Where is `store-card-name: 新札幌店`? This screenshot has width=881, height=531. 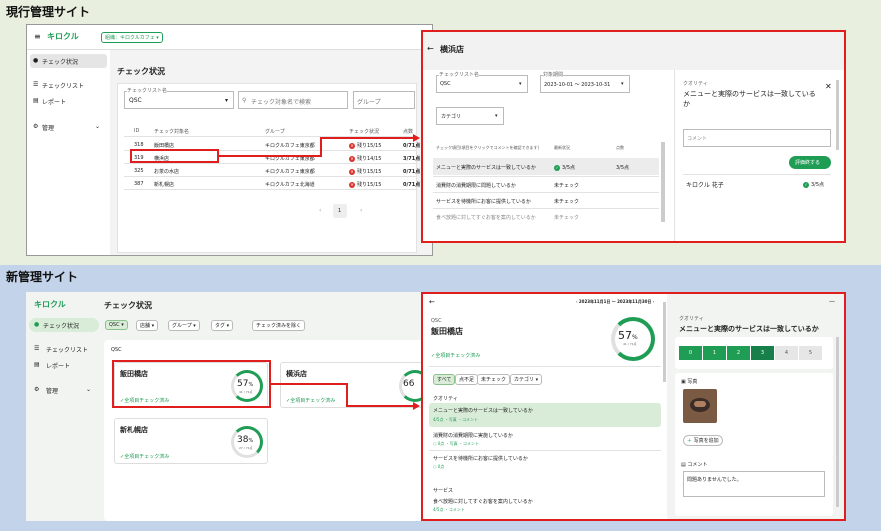 store-card-name: 新札幌店 is located at coordinates (134, 430).